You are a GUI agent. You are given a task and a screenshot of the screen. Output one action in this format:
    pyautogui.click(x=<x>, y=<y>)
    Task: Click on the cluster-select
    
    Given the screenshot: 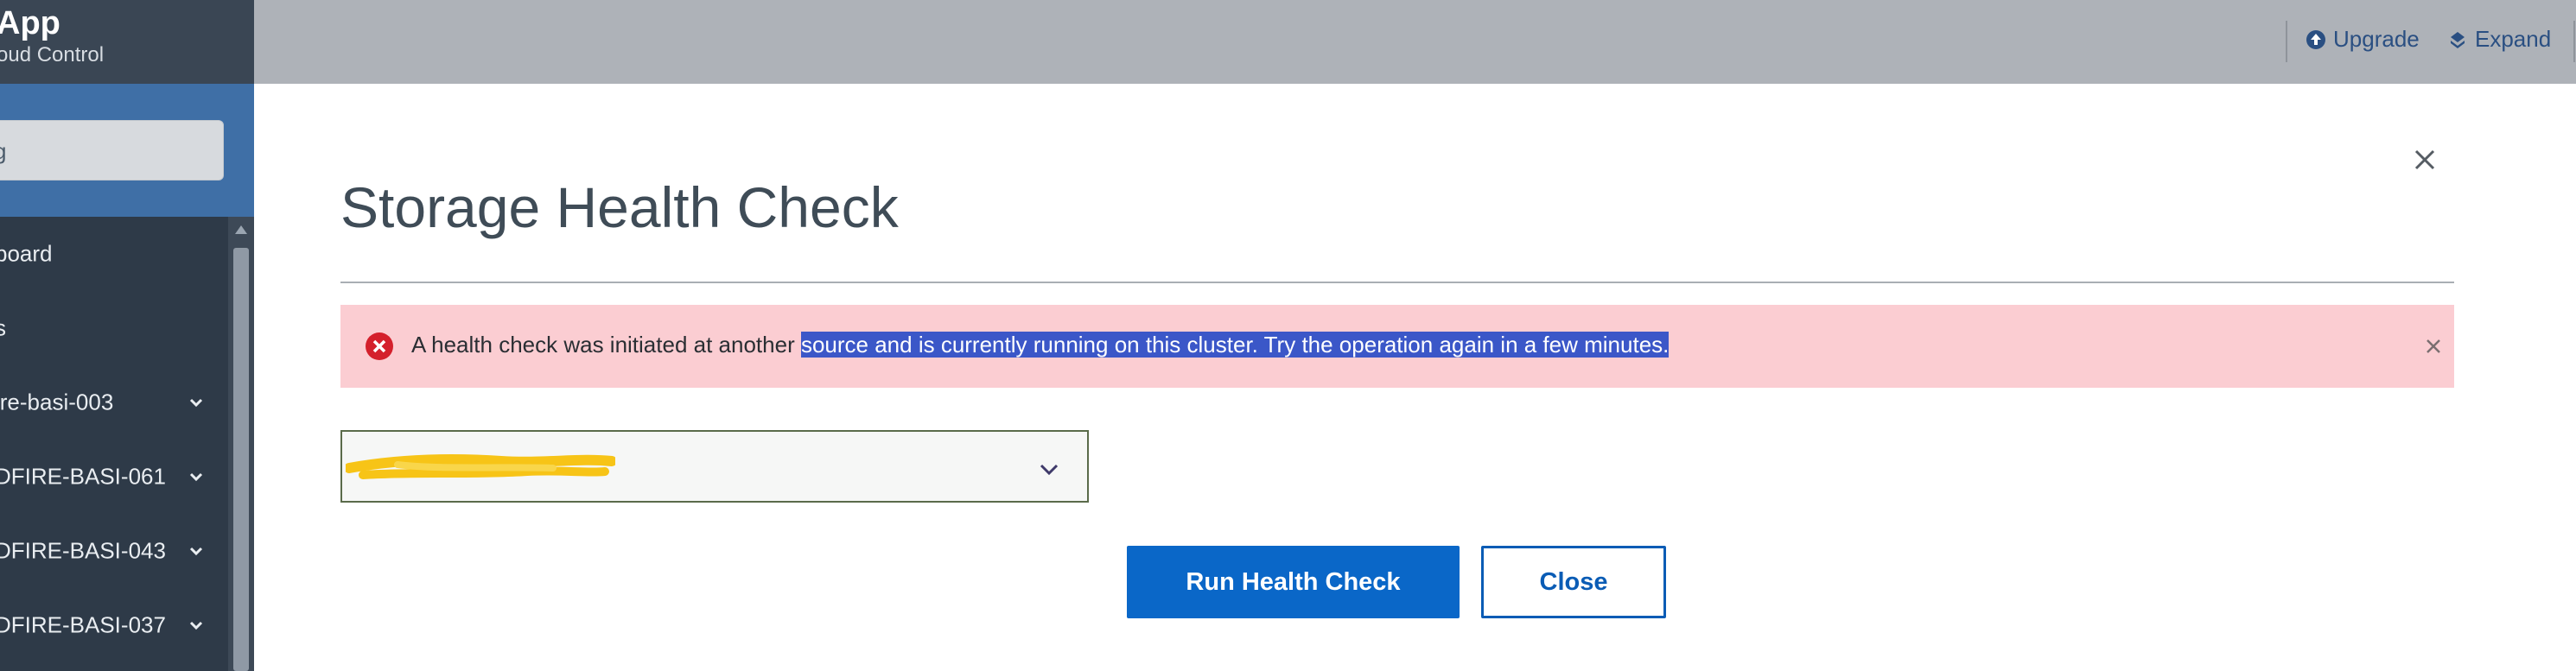 What is the action you would take?
    pyautogui.click(x=714, y=467)
    